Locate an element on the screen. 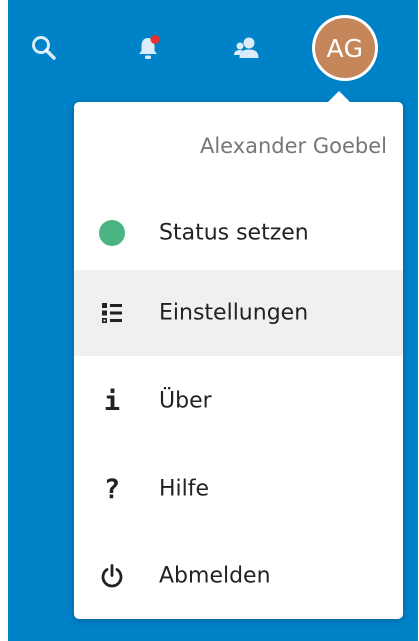 This screenshot has height=641, width=419. menu-item-status: Status setzen is located at coordinates (238, 233).